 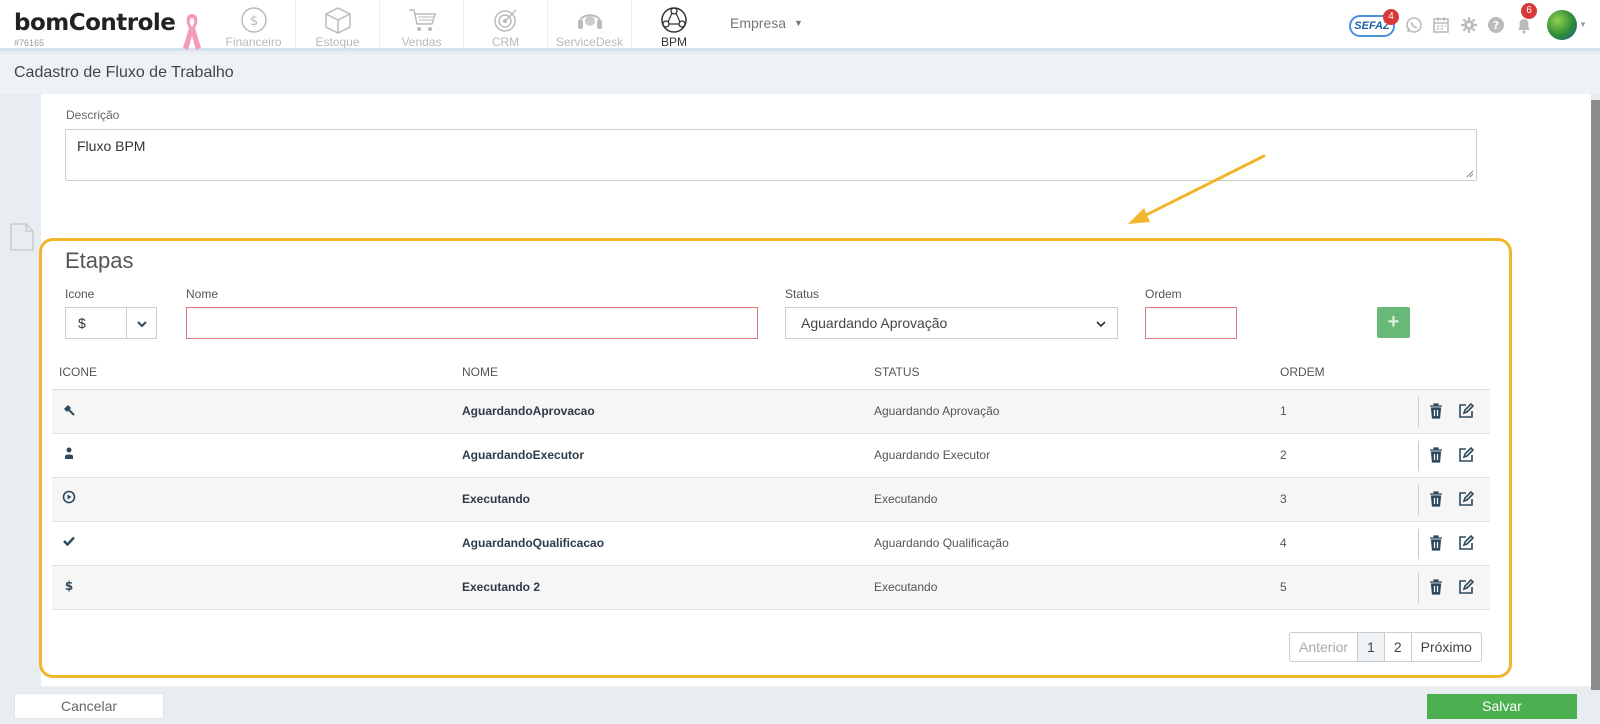 What do you see at coordinates (480, 372) in the screenshot?
I see `column-header-nome: NOME` at bounding box center [480, 372].